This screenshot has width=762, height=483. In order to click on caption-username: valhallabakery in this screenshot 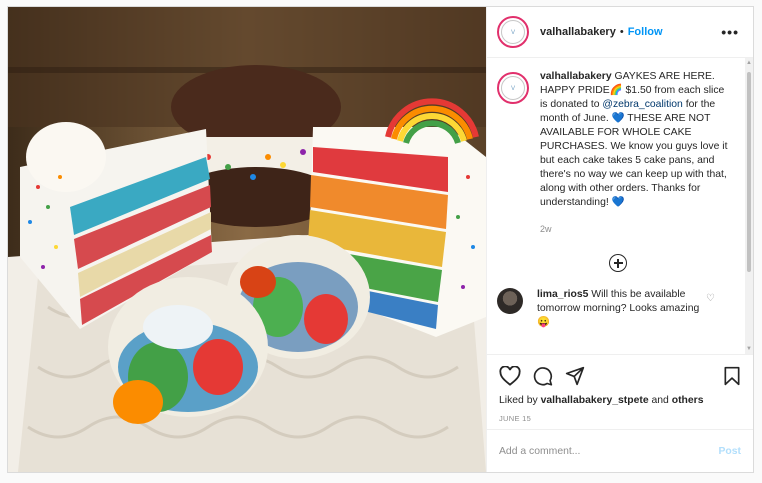, I will do `click(576, 76)`.